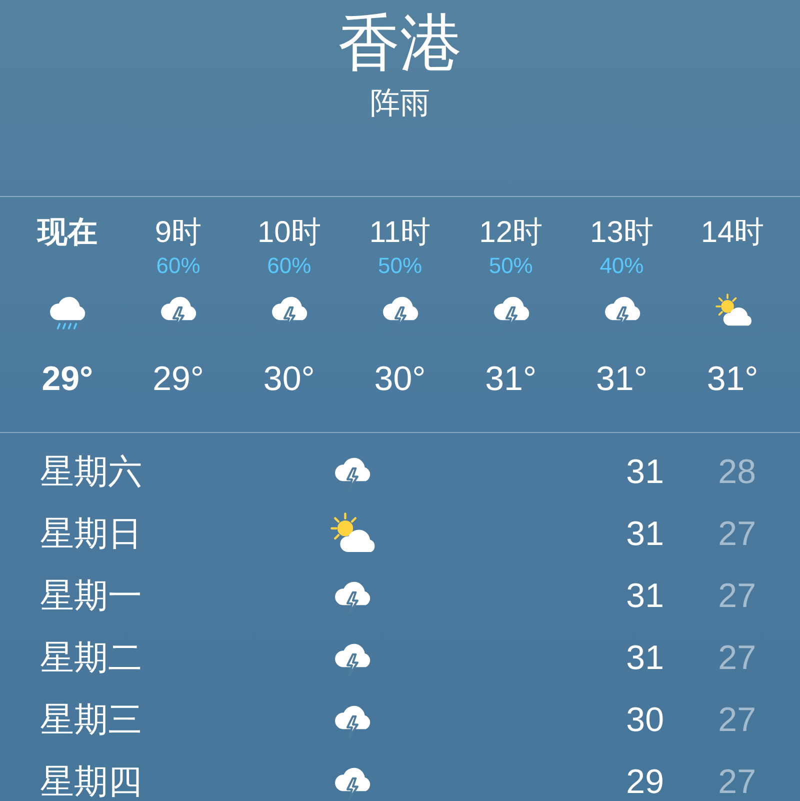 The width and height of the screenshot is (800, 801). What do you see at coordinates (400, 104) in the screenshot?
I see `condition-text: 阵雨` at bounding box center [400, 104].